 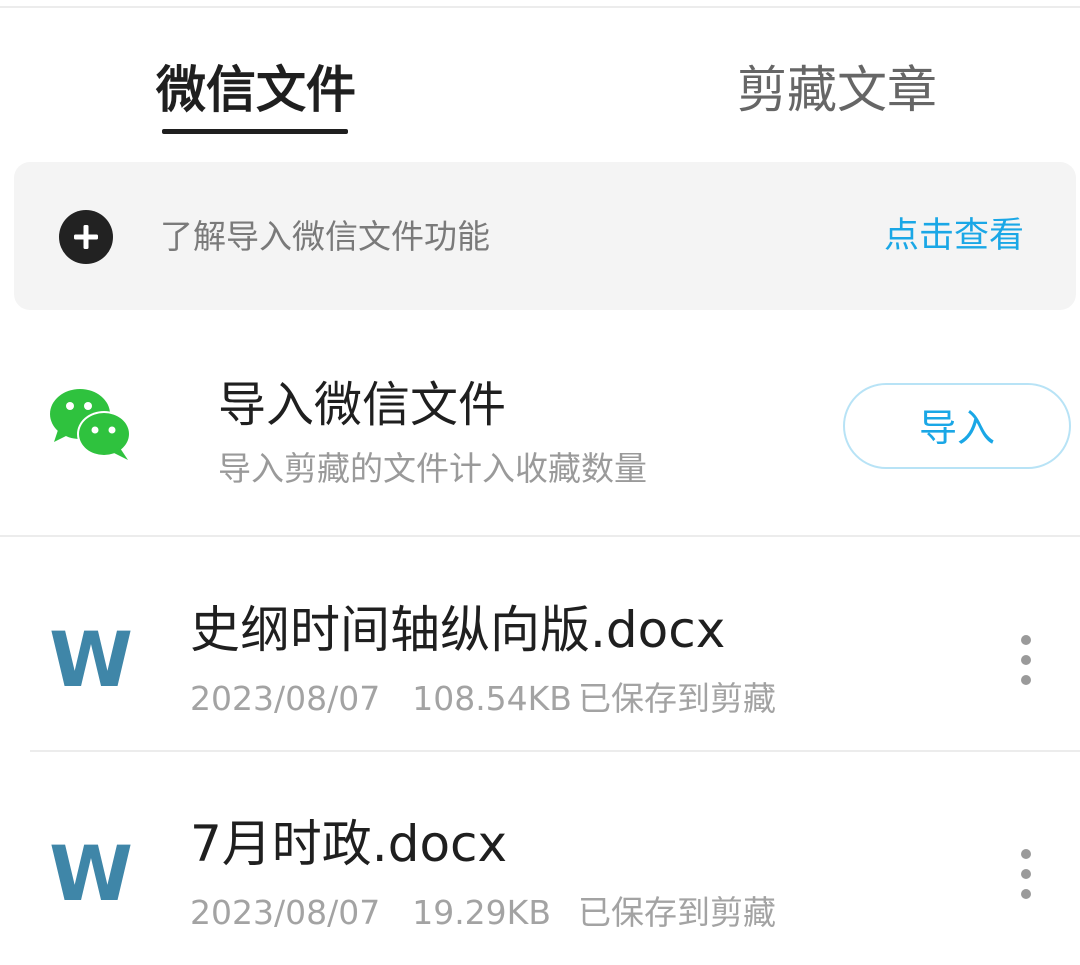 What do you see at coordinates (362, 405) in the screenshot?
I see `import-title: 导入微信文件` at bounding box center [362, 405].